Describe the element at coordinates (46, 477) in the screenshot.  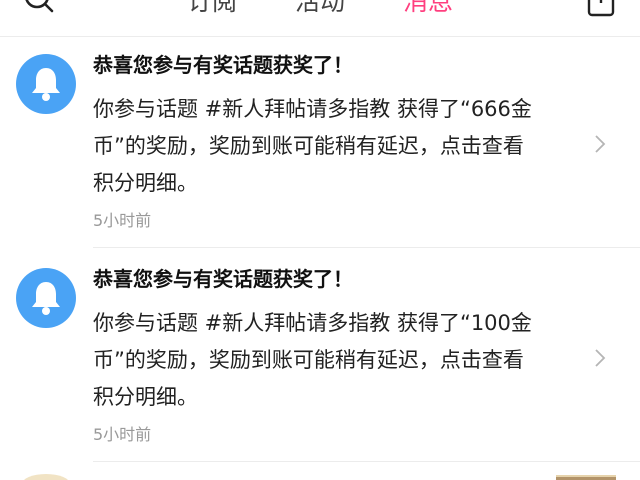
I see `avatar` at that location.